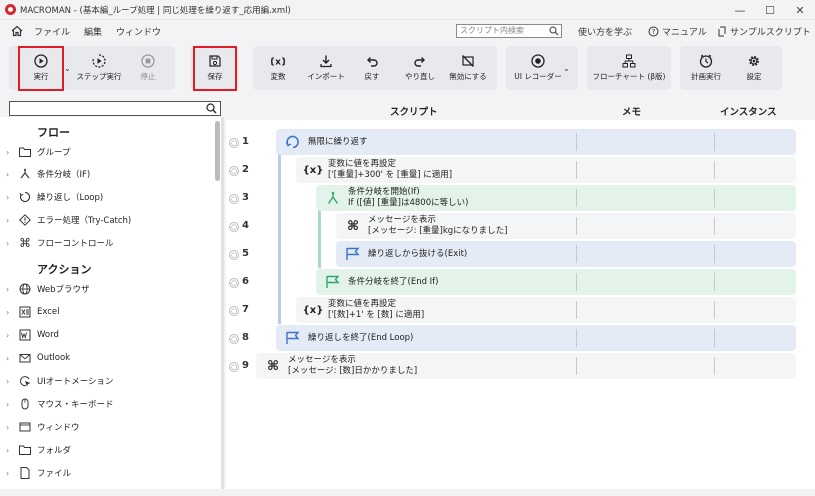 This screenshot has width=815, height=496. Describe the element at coordinates (48, 174) in the screenshot. I see `palette-item-if: › 条件分岐（IF)` at that location.